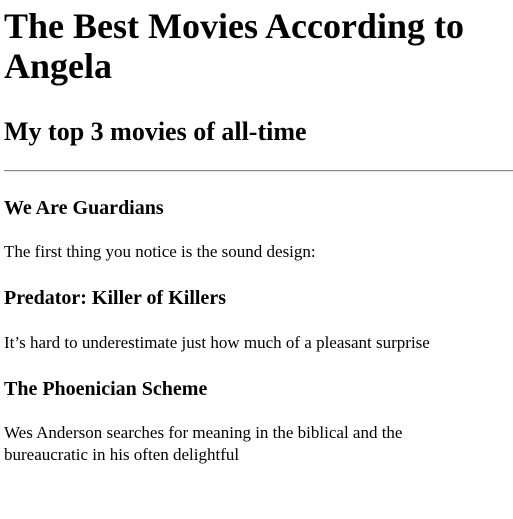 The height and width of the screenshot is (519, 513). Describe the element at coordinates (155, 131) in the screenshot. I see `page-subtitle: My top 3 movies of all-time` at that location.